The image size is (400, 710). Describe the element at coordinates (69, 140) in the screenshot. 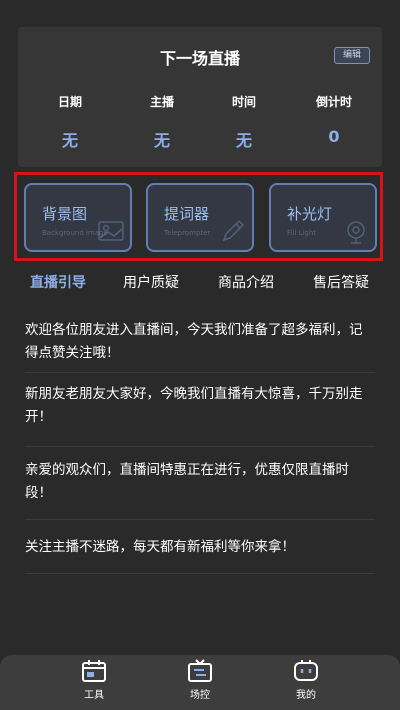

I see `info-date-value: 无` at that location.